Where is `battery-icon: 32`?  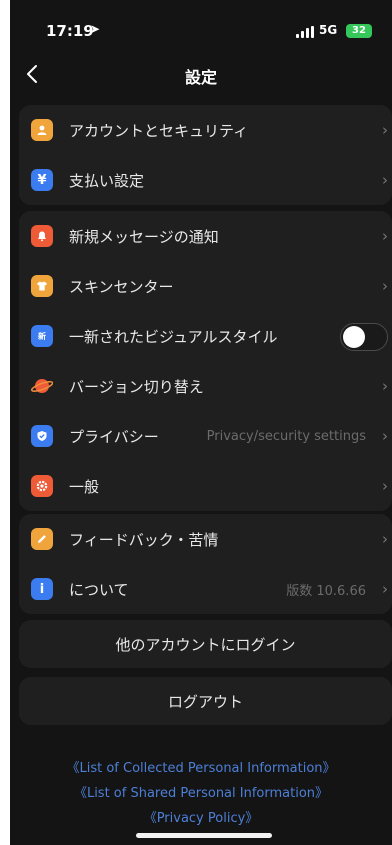 battery-icon: 32 is located at coordinates (359, 31).